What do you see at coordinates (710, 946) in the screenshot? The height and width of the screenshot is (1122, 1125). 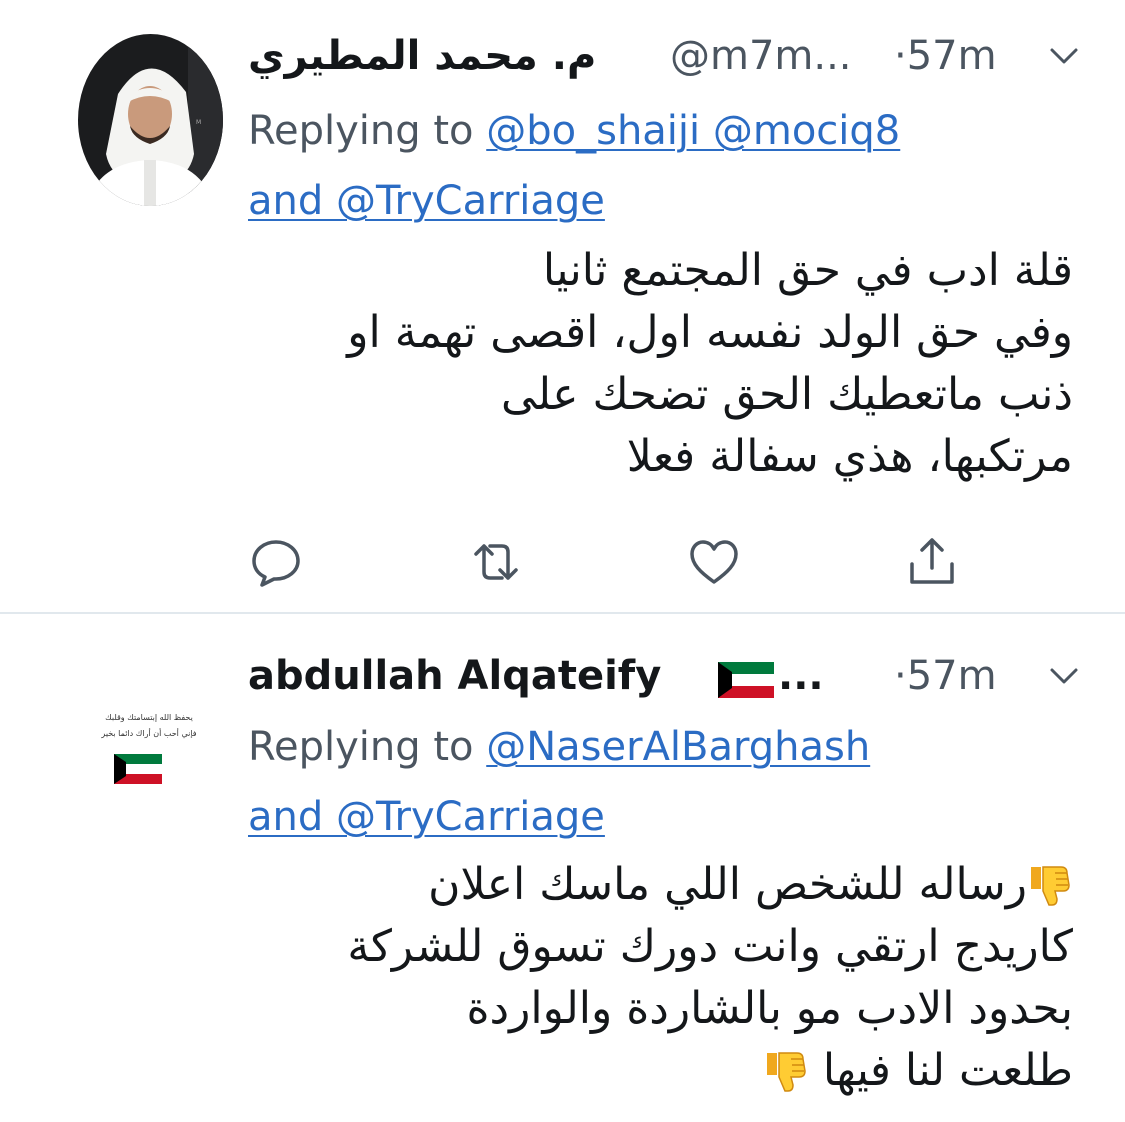 I see `tweet-text-line: كاريدج ارتقي وانت دورك تسوق للشركة` at bounding box center [710, 946].